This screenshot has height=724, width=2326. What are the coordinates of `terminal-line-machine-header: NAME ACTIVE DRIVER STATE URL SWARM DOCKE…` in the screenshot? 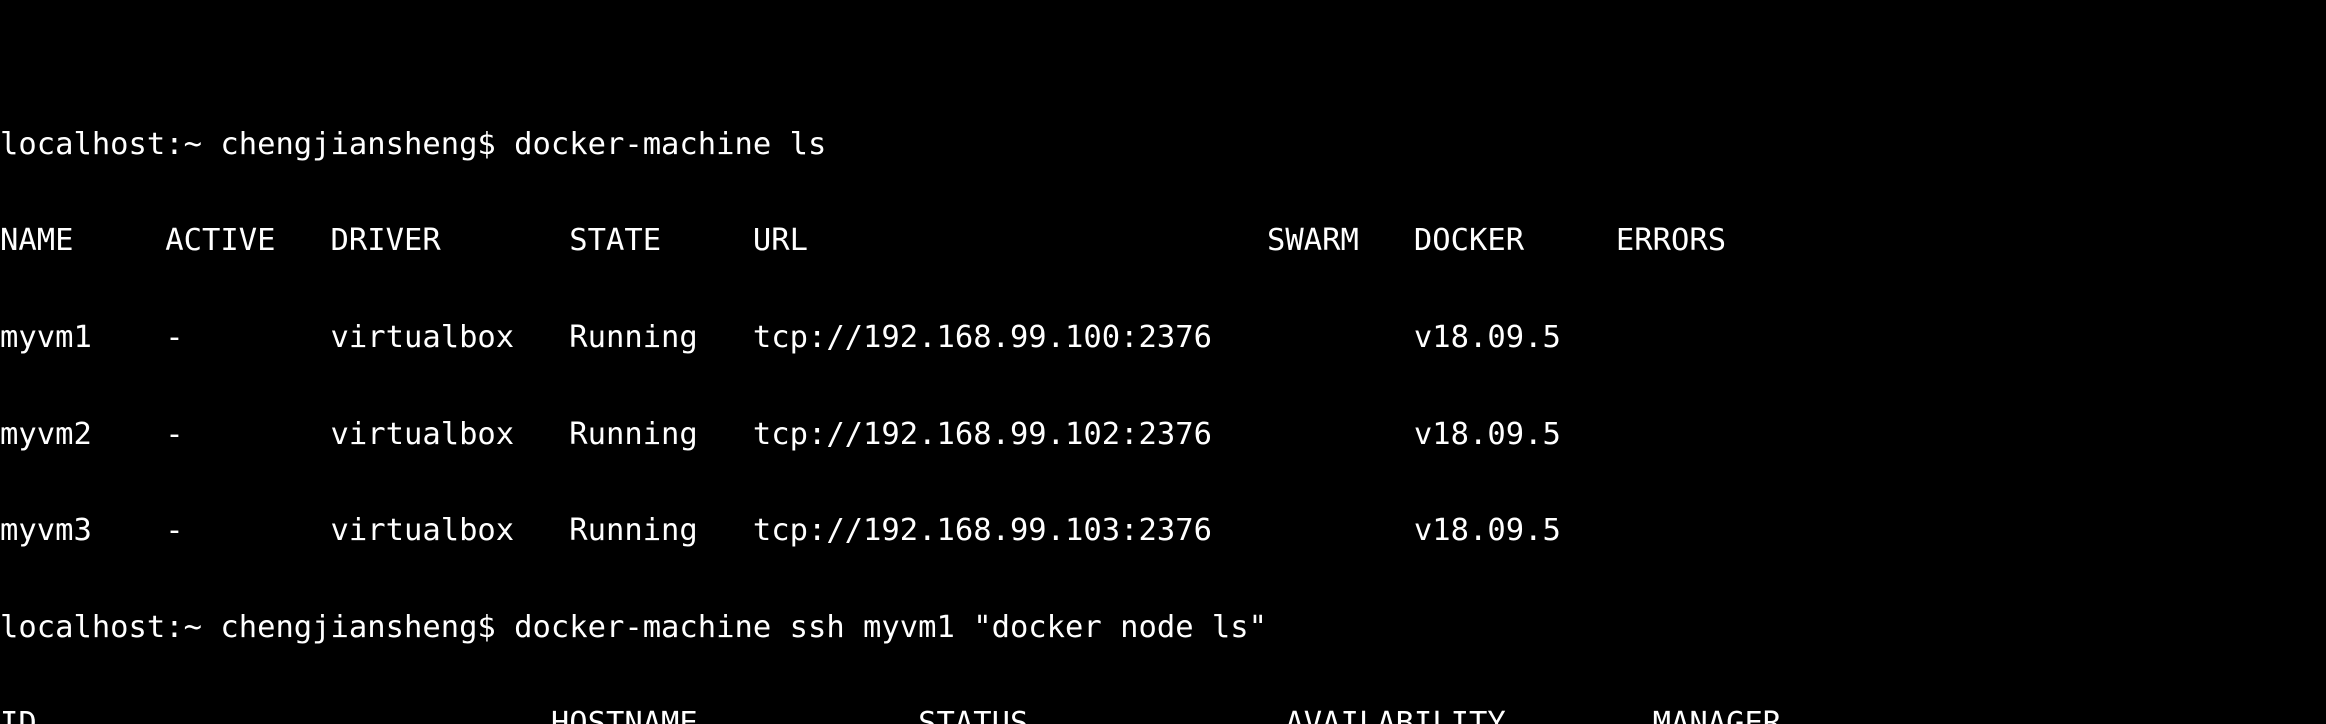 It's located at (863, 241).